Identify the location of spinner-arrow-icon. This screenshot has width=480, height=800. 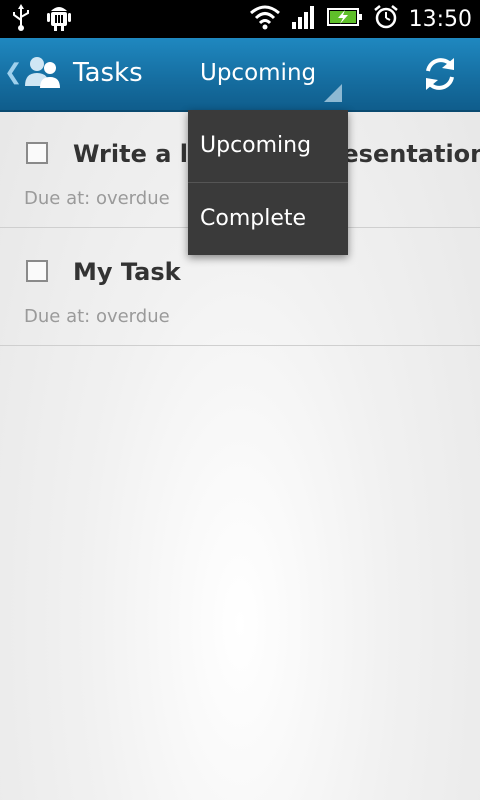
(333, 93).